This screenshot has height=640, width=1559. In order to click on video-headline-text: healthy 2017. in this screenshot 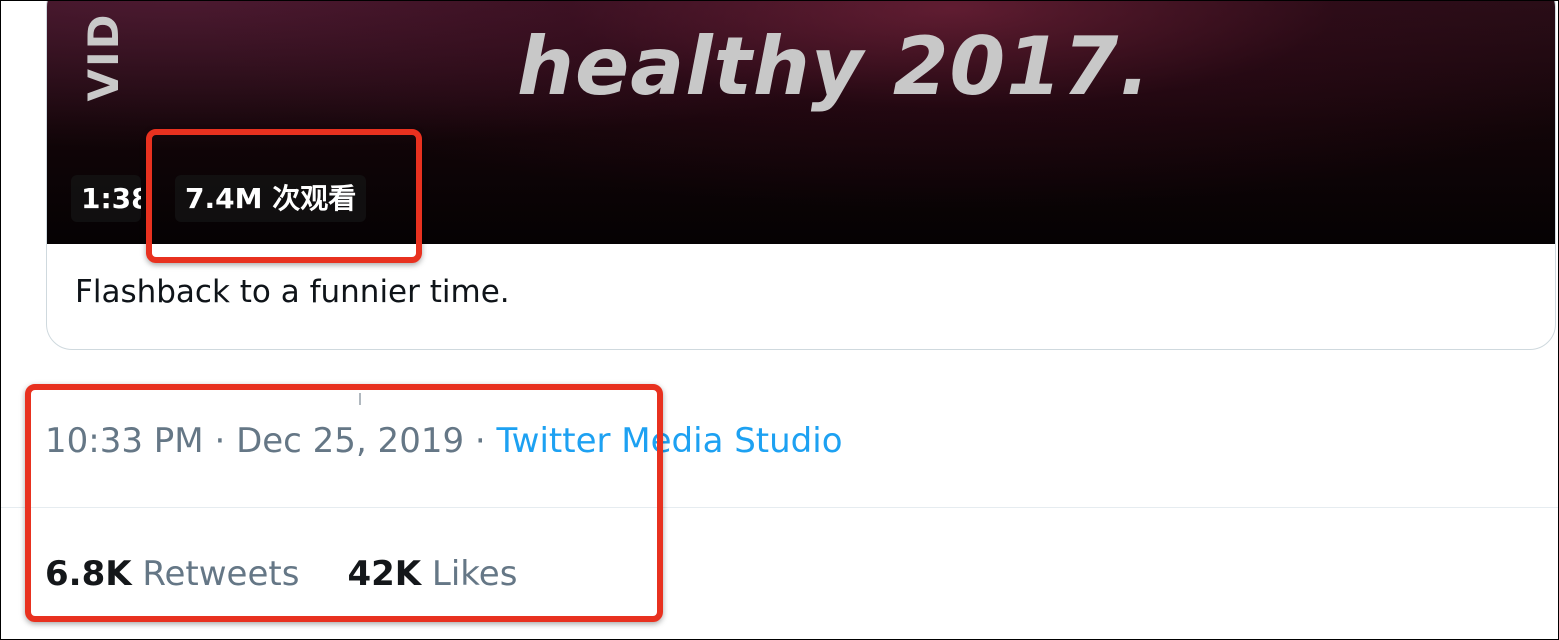, I will do `click(834, 66)`.